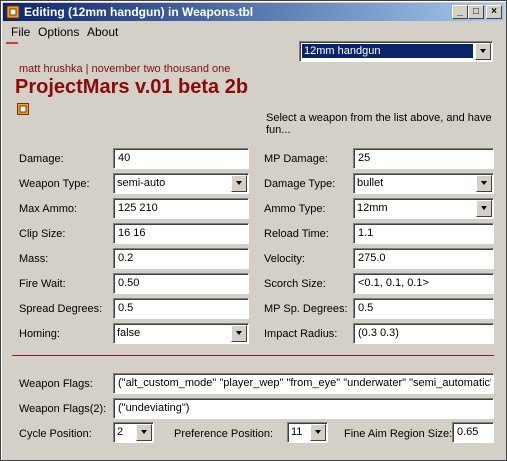  I want to click on fine-aim-value: 0.65, so click(468, 432).